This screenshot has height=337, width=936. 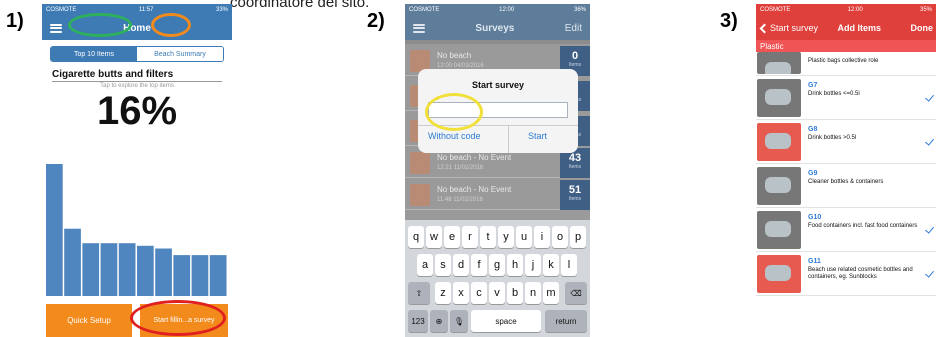 I want to click on quick-setup-button: Quick Setup, so click(x=89, y=320).